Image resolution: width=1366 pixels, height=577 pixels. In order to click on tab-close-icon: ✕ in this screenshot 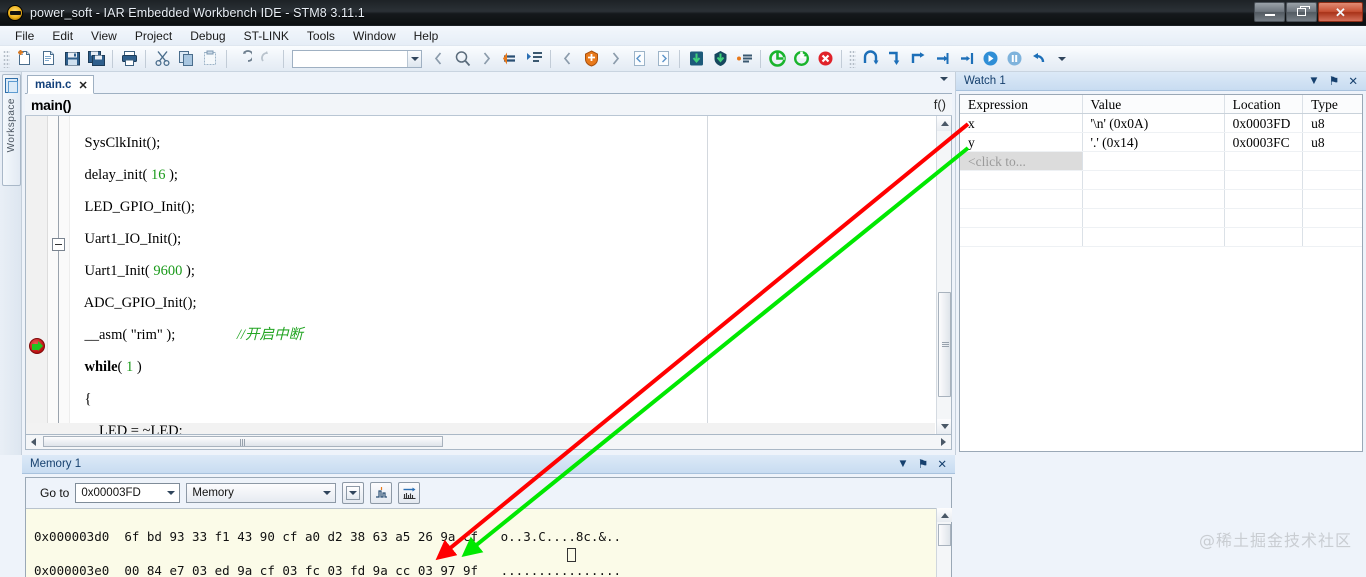, I will do `click(82, 85)`.